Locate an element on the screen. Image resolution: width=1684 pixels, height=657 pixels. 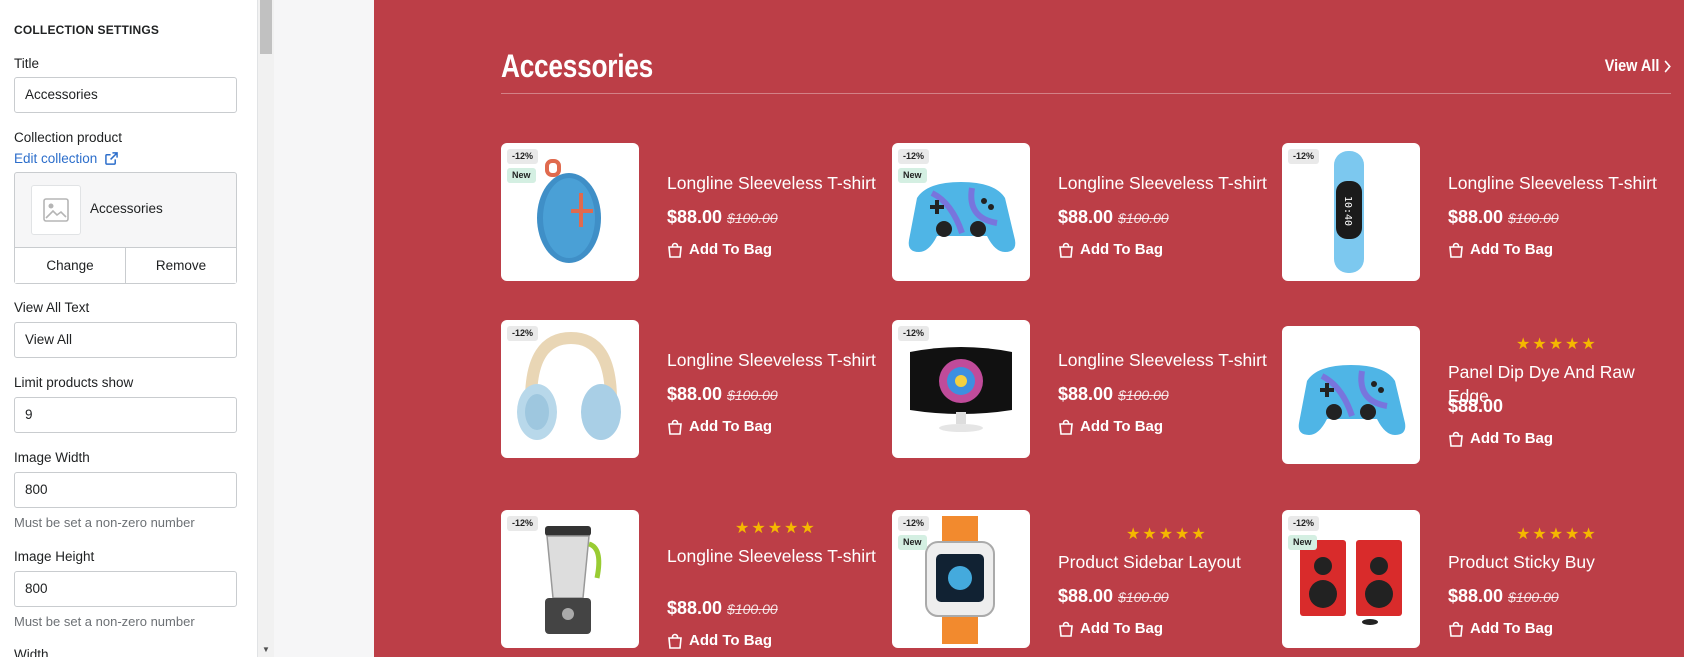
product-image is located at coordinates (1351, 395).